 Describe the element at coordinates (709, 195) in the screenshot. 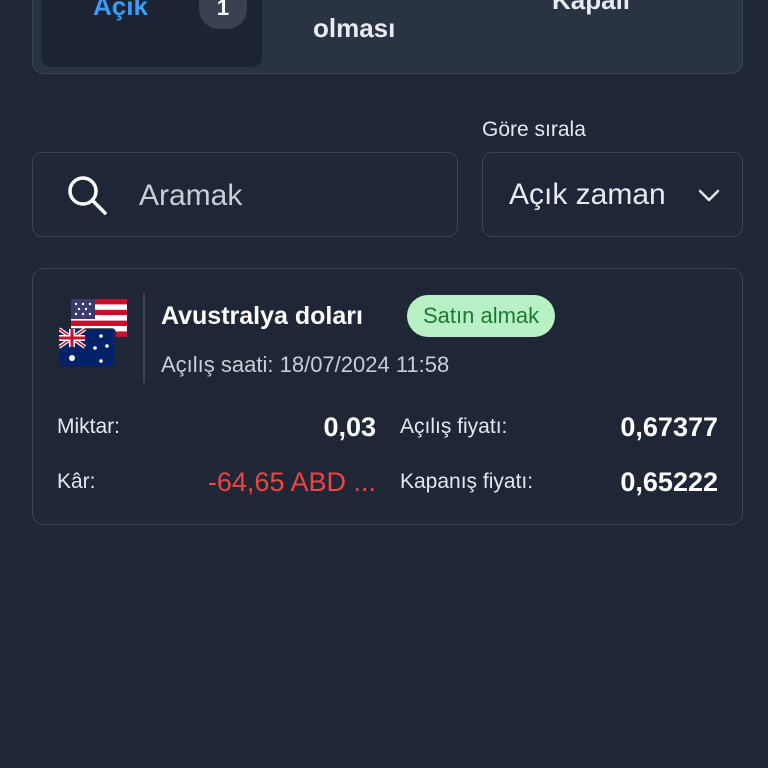

I see `chevron-down-icon` at that location.